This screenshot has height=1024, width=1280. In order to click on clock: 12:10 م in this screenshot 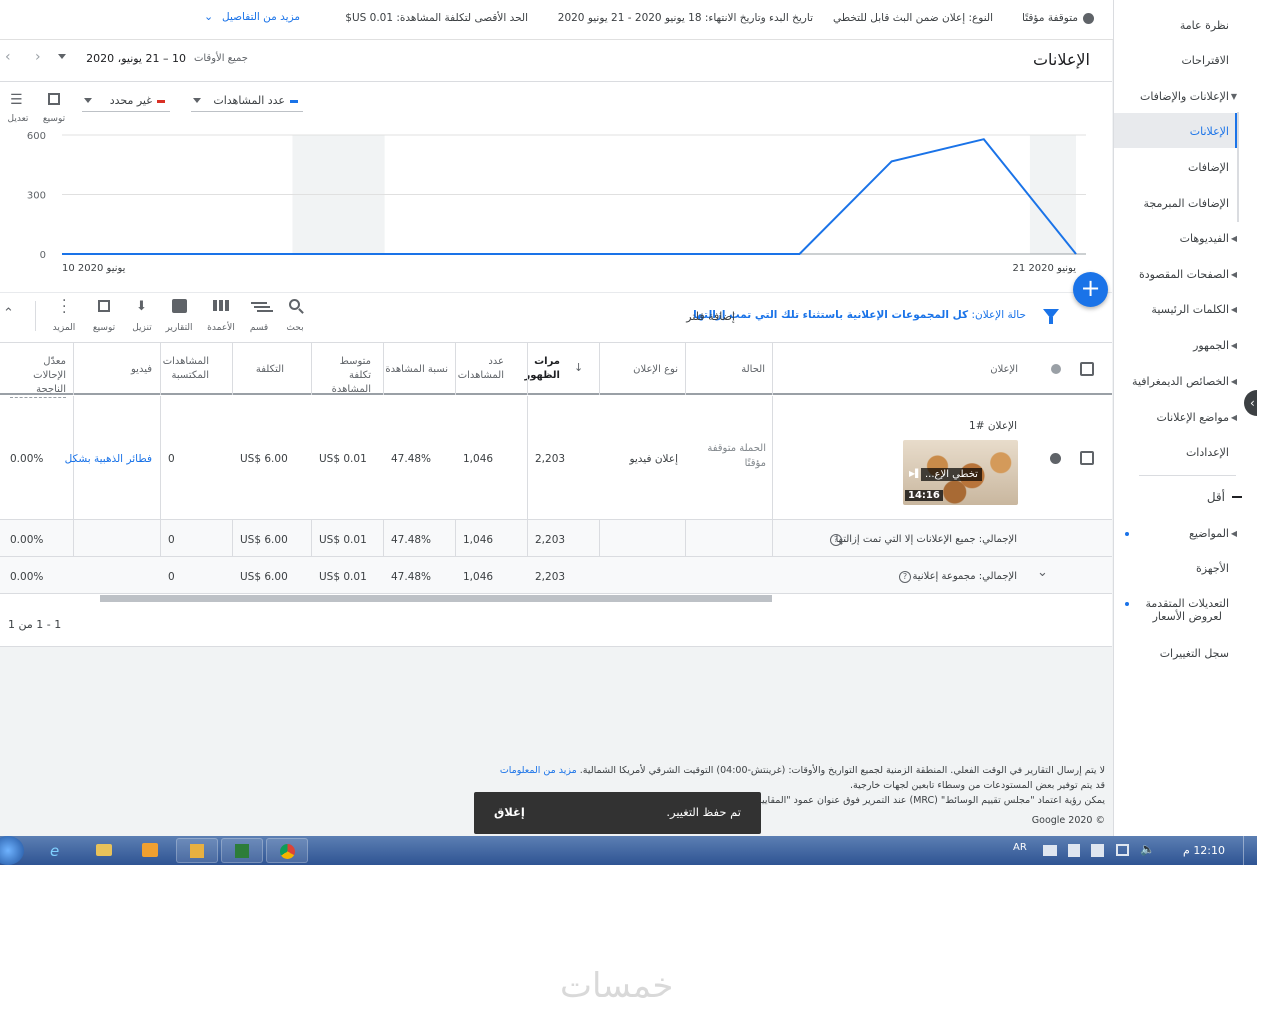, I will do `click(1204, 850)`.